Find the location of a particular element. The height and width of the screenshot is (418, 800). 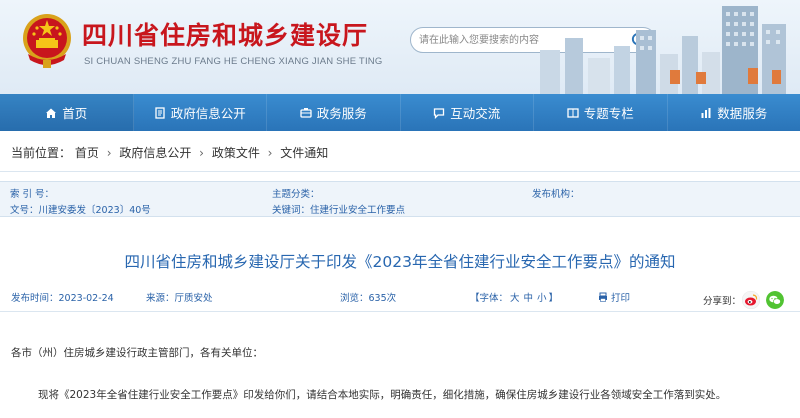

breadcrumb-prefix: 当前位置： is located at coordinates (41, 153).